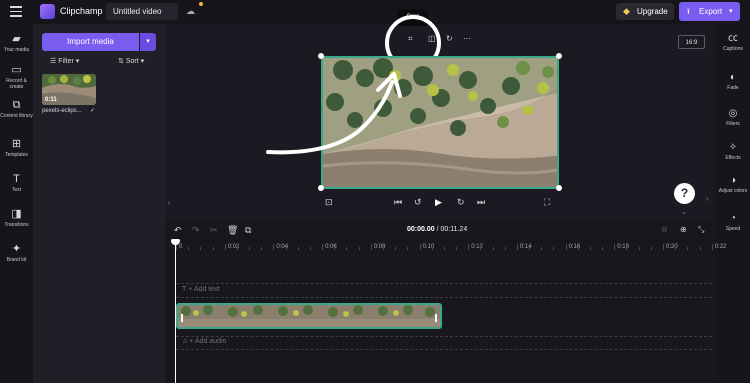 The image size is (750, 383). What do you see at coordinates (436, 318) in the screenshot?
I see `clip-trim-handle-right` at bounding box center [436, 318].